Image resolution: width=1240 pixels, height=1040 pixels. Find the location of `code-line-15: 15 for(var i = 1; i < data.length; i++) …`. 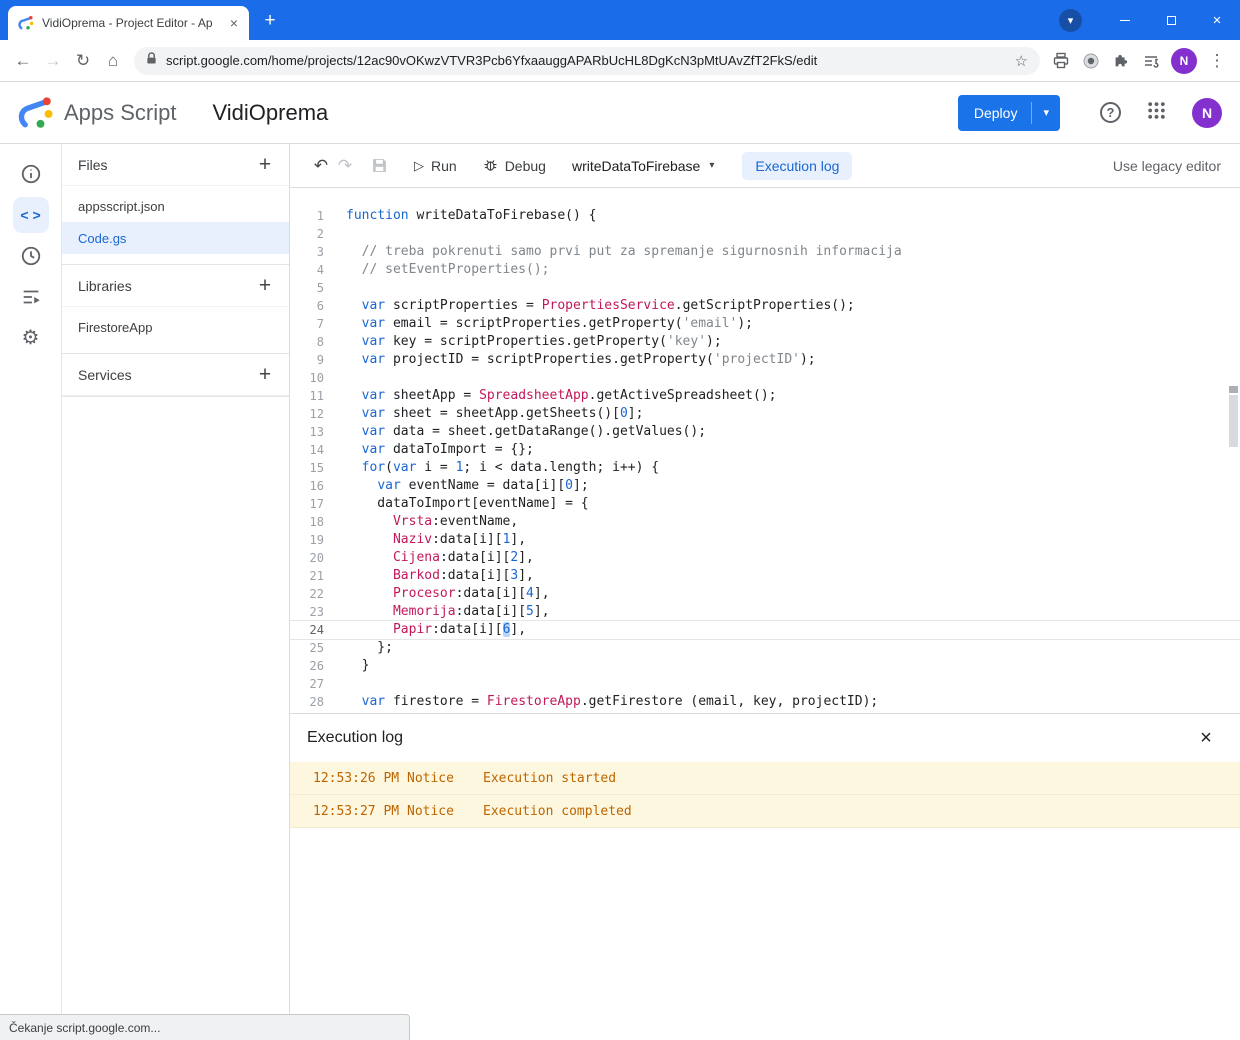

code-line-15: 15 for(var i = 1; i < data.length; i++) … is located at coordinates (765, 468).